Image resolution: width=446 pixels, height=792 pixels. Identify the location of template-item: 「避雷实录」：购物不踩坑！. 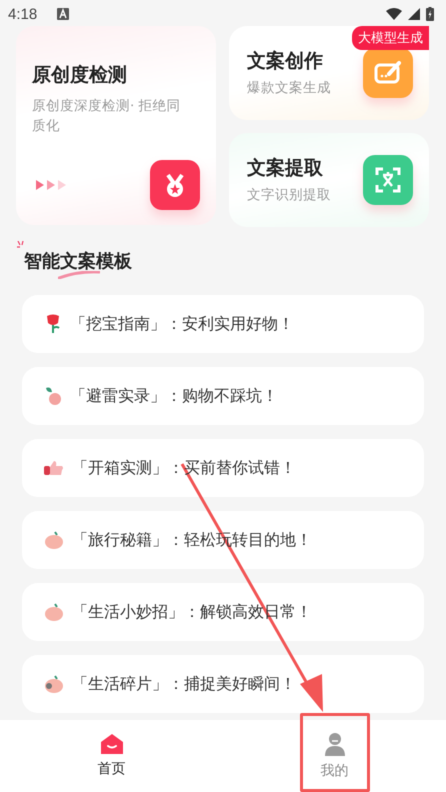
(223, 396).